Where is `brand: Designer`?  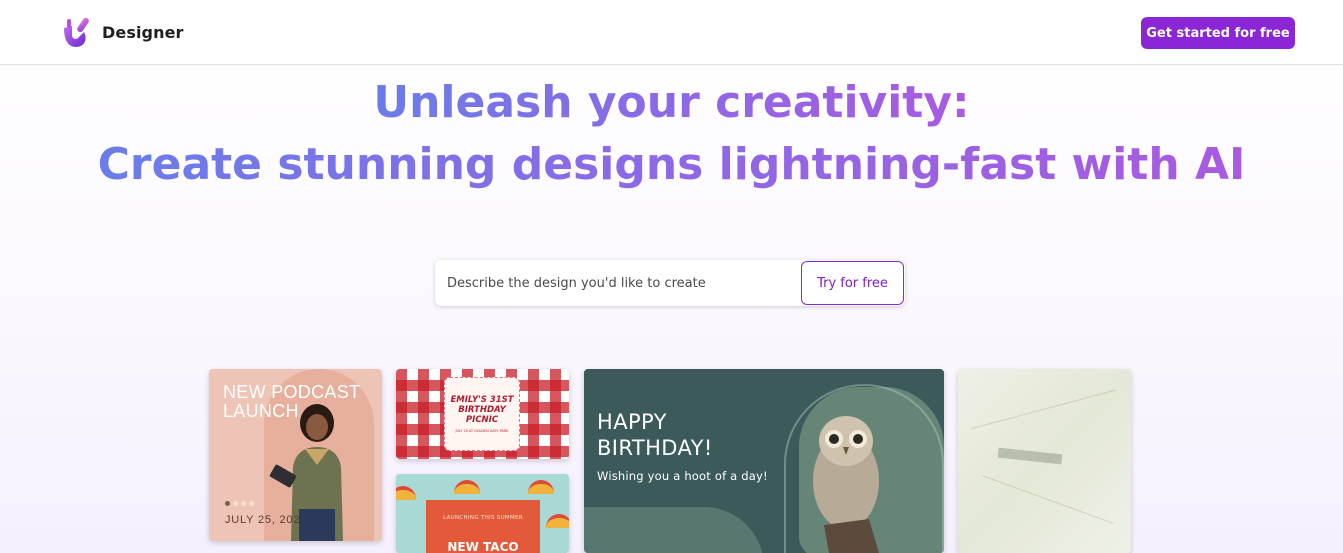
brand: Designer is located at coordinates (121, 32).